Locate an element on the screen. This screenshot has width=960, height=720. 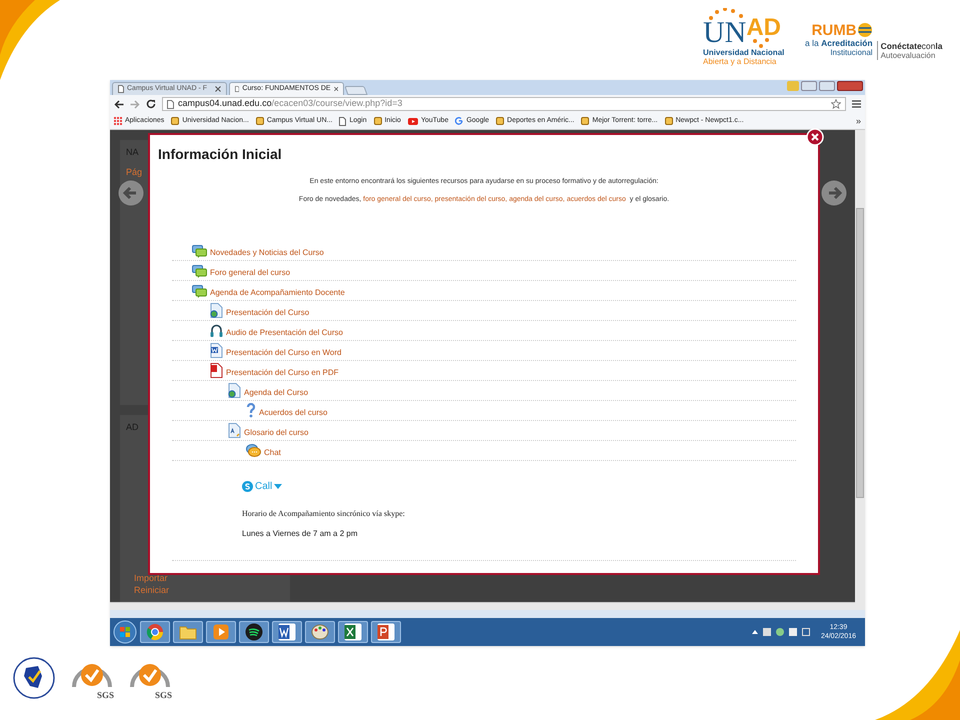
logo-text: Conéctateconla is located at coordinates (911, 46).